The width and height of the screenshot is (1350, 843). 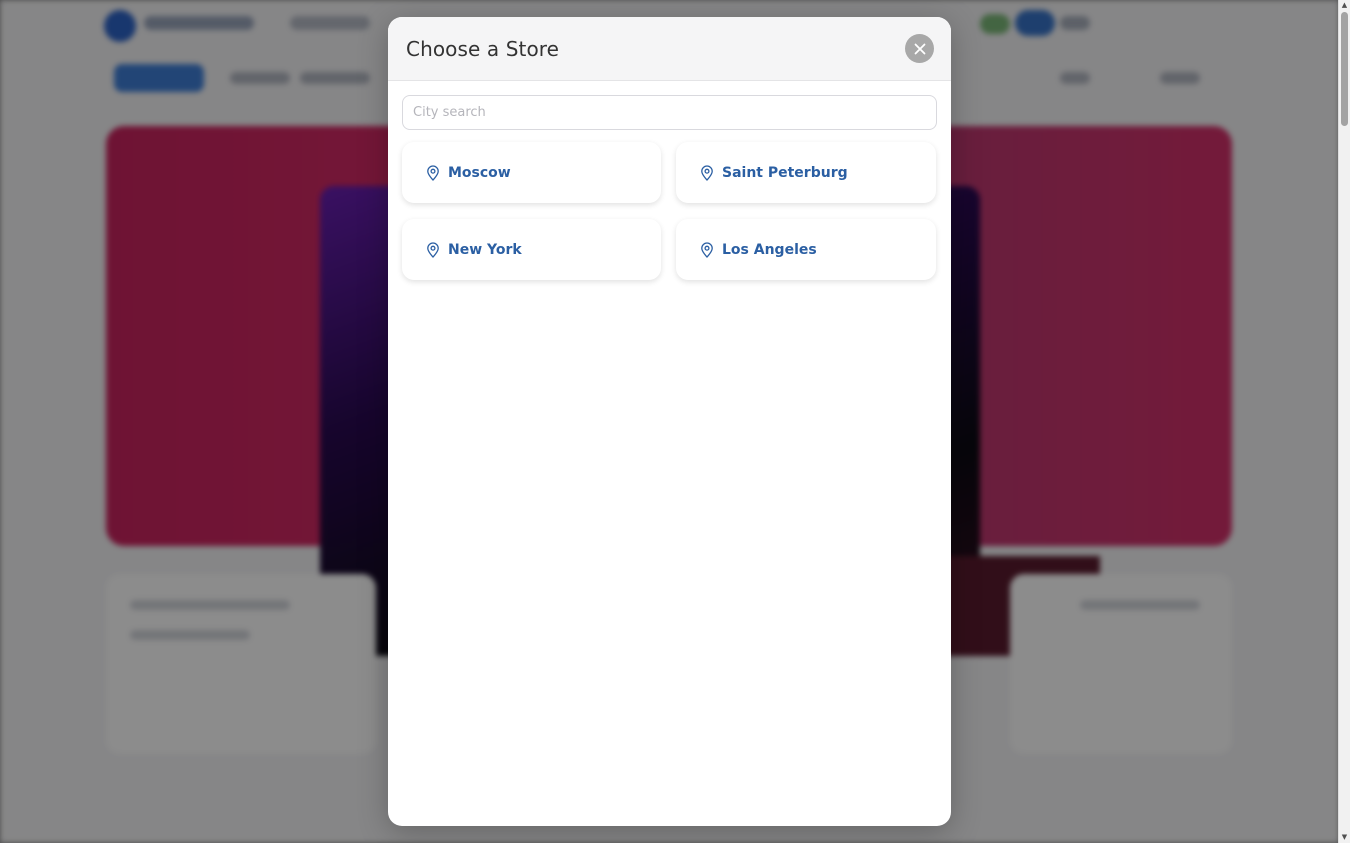 I want to click on page-scrollbar: ▲ ▼, so click(x=1344, y=421).